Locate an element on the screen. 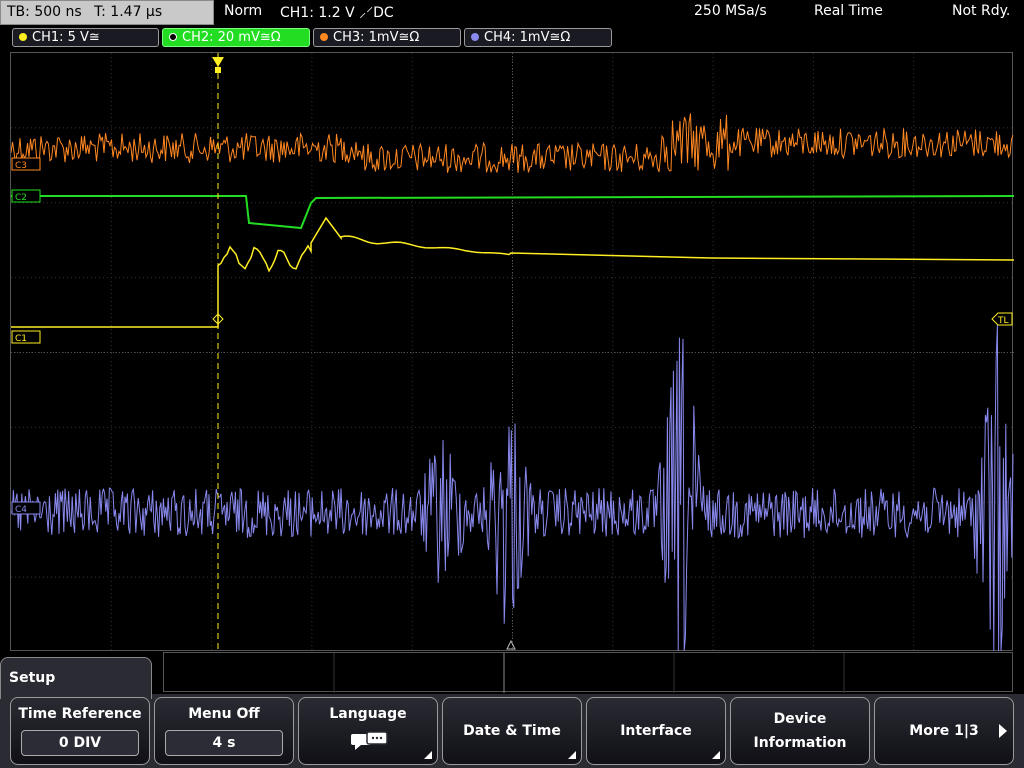 Image resolution: width=1024 pixels, height=768 pixels. trigger-level-marker: TL is located at coordinates (1002, 319).